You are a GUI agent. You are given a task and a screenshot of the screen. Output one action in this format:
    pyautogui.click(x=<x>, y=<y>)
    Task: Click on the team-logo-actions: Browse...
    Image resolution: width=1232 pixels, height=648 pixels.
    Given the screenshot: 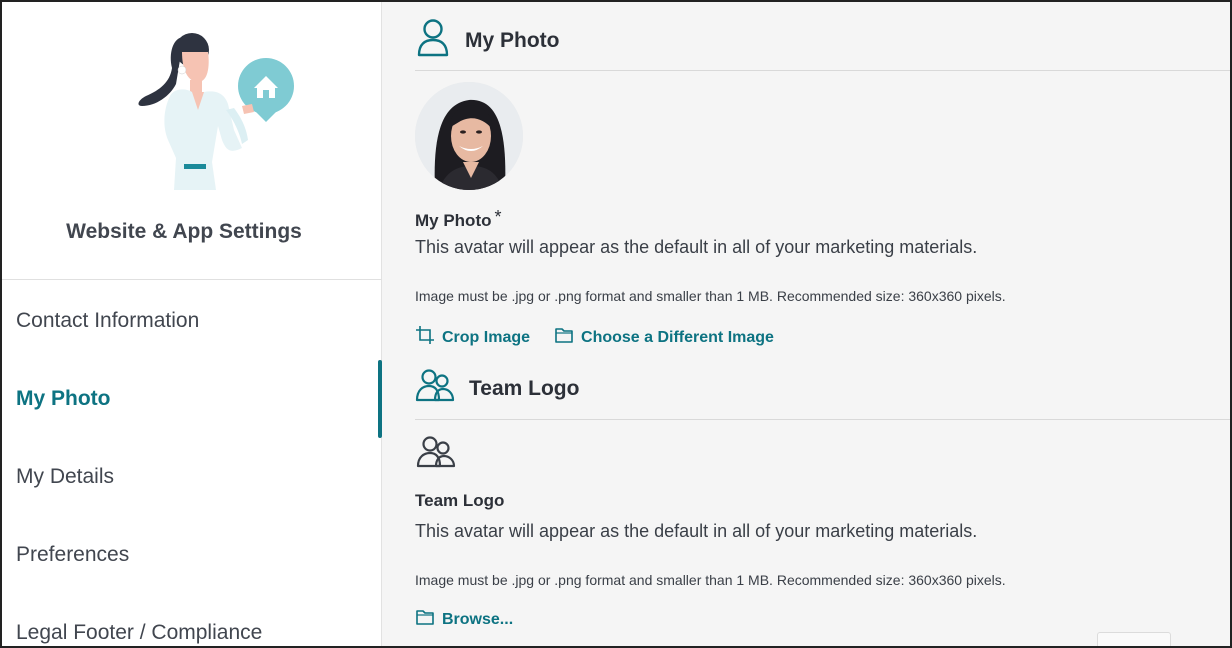 What is the action you would take?
    pyautogui.click(x=476, y=619)
    